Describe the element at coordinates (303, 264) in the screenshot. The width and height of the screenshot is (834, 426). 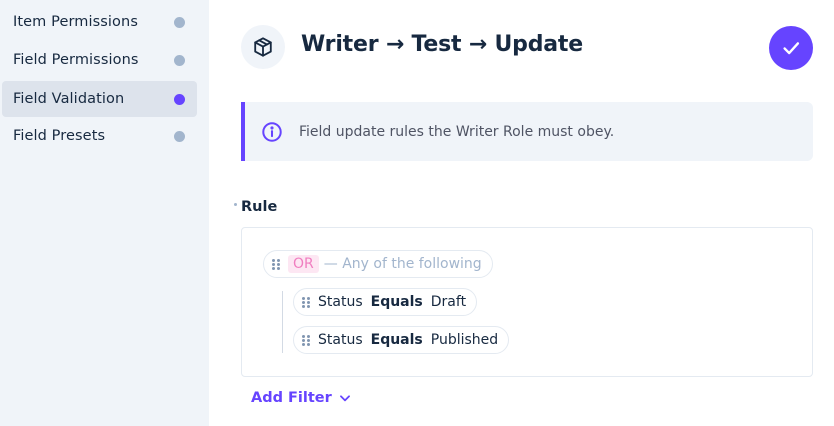
I see `logic-toggle: OR` at that location.